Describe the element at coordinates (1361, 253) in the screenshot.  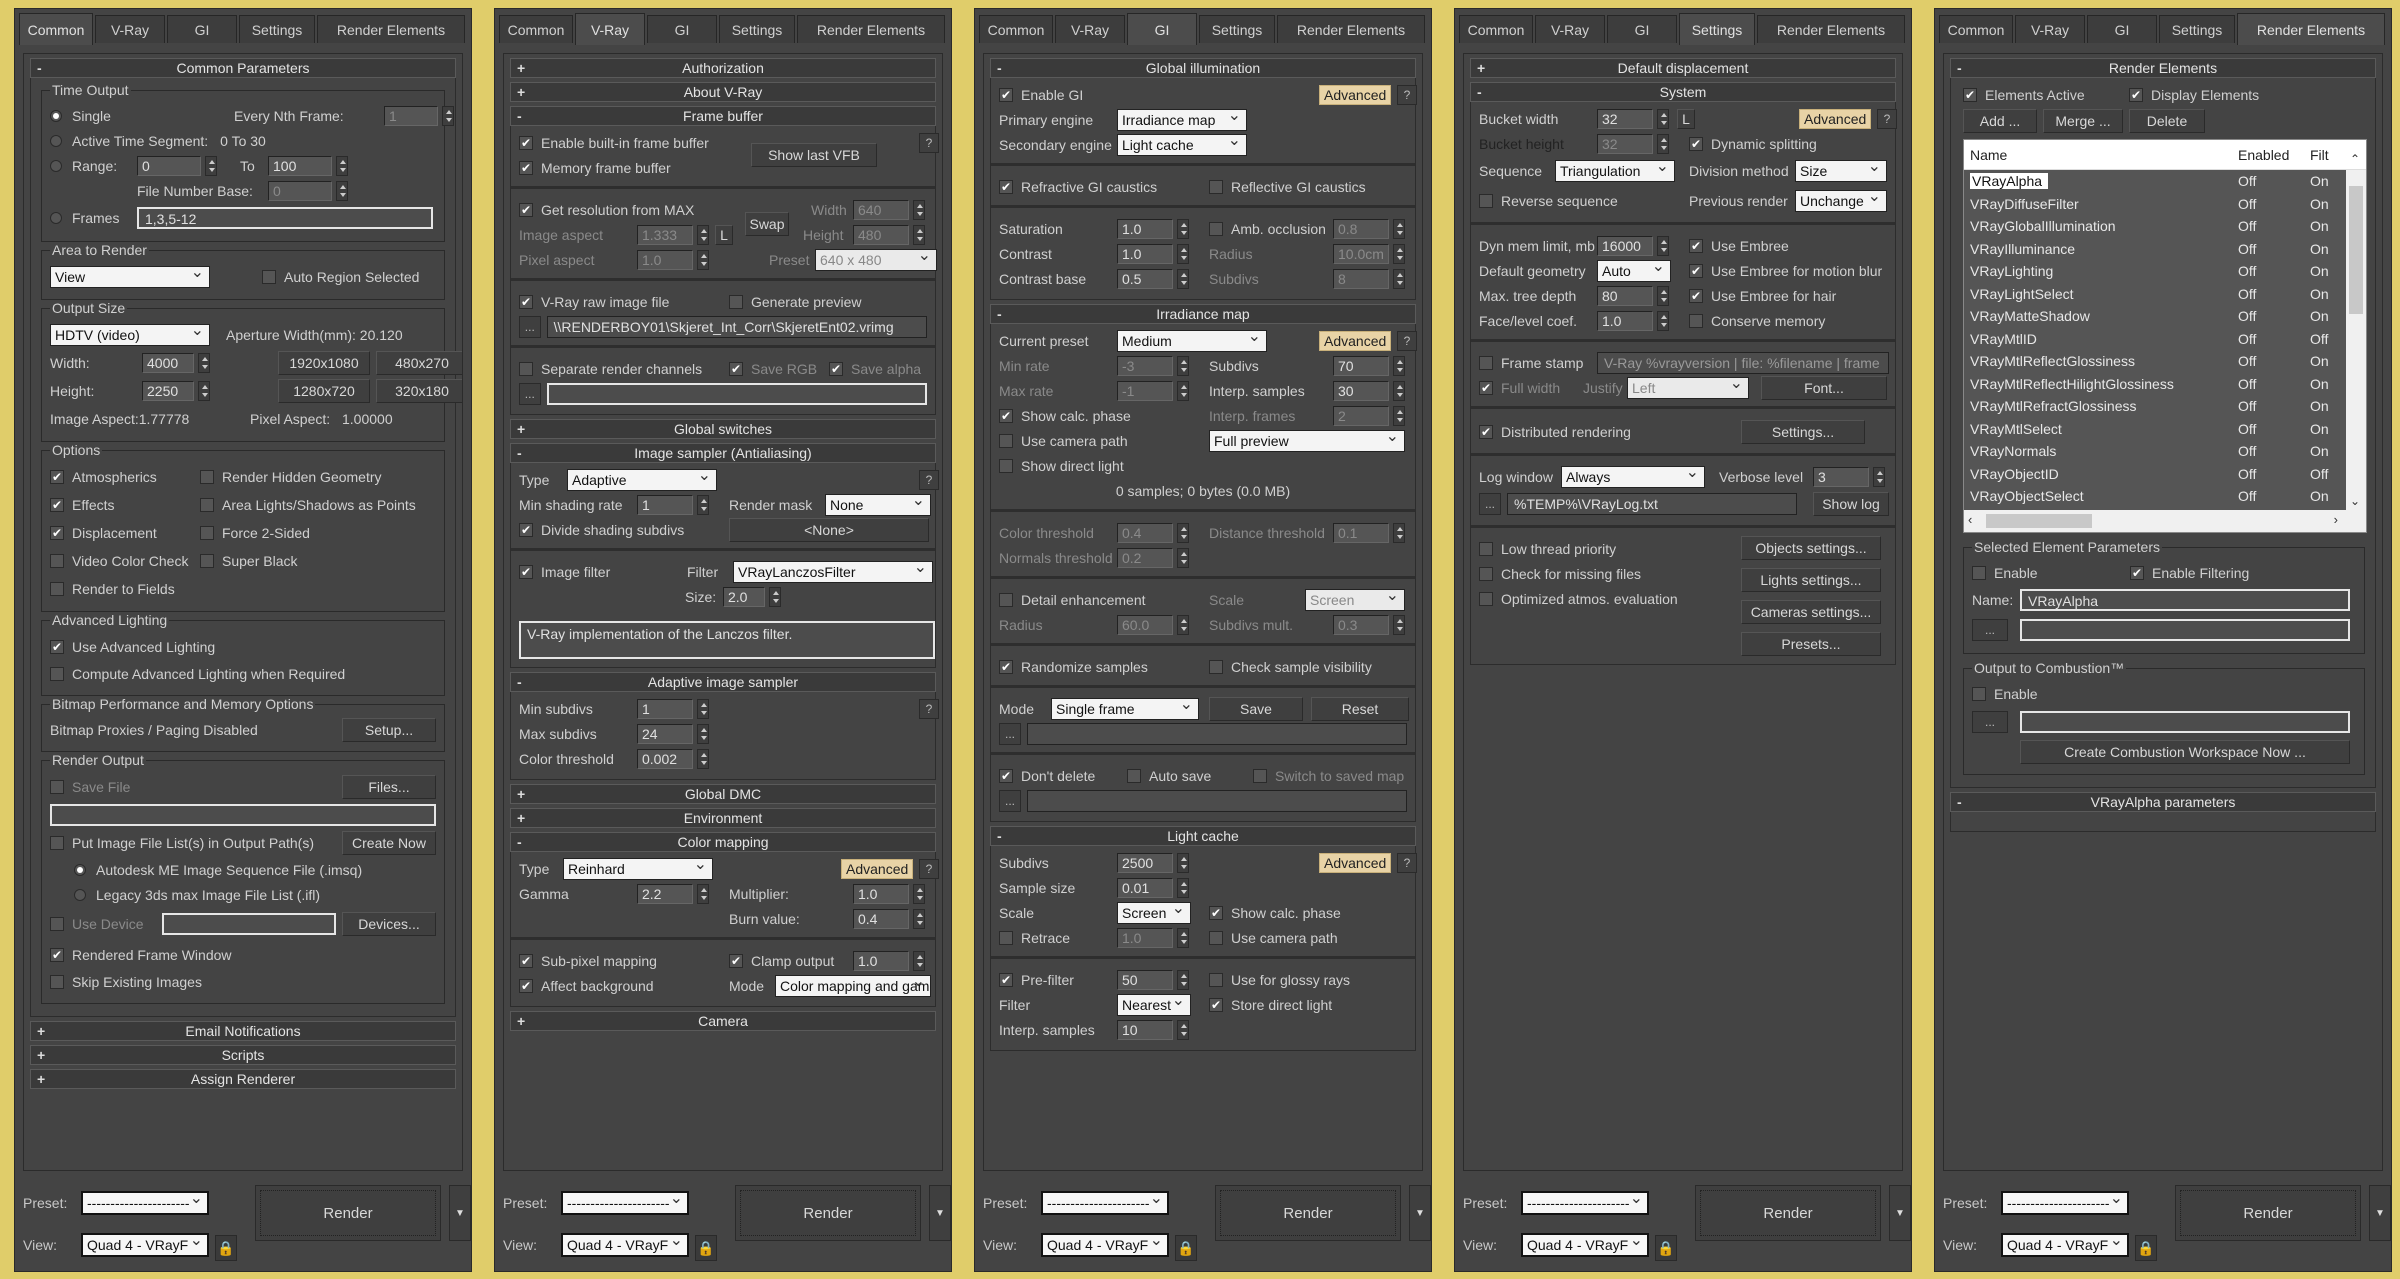
I see `ao-radius-input: 10.0cm` at that location.